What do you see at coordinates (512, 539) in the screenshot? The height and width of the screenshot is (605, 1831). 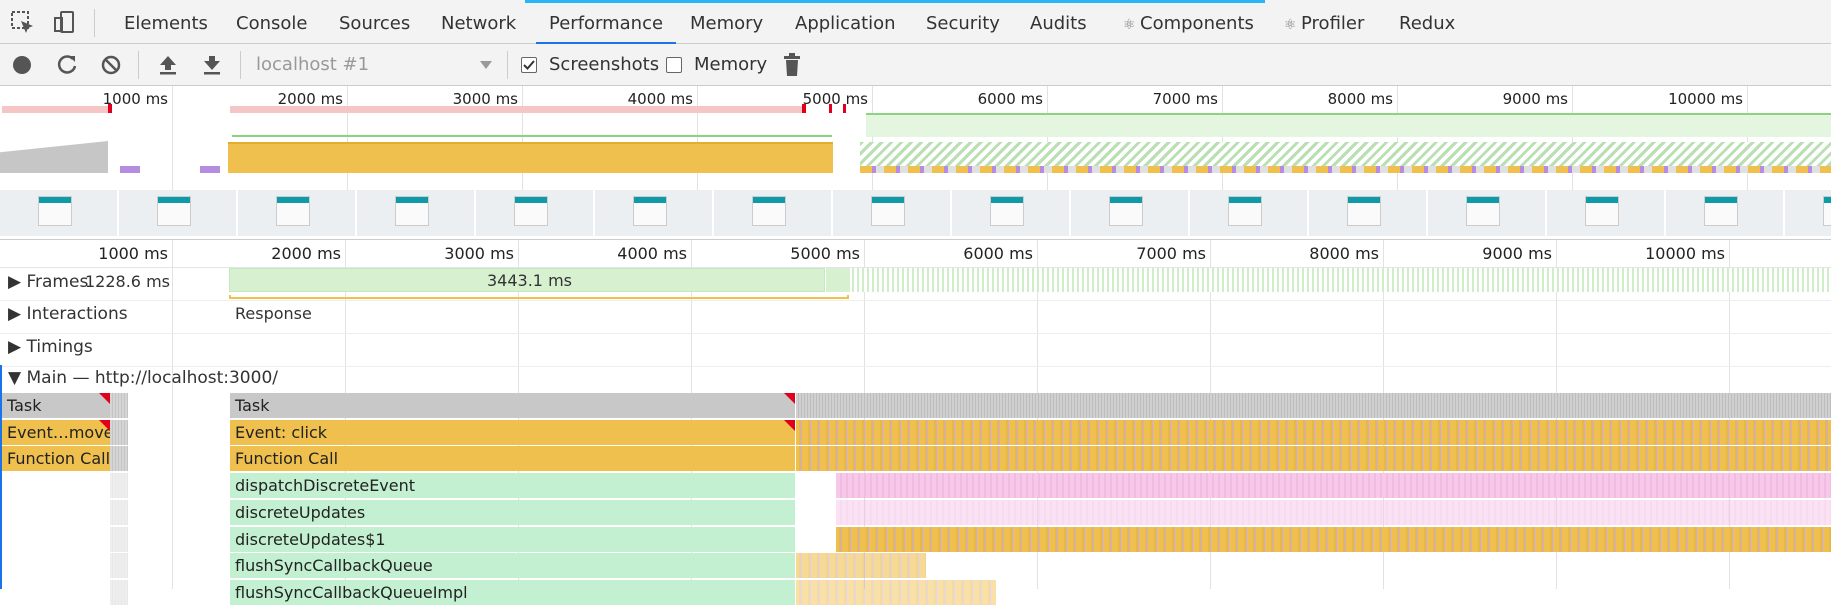 I see `flame-entry: discreteUpdates$1` at bounding box center [512, 539].